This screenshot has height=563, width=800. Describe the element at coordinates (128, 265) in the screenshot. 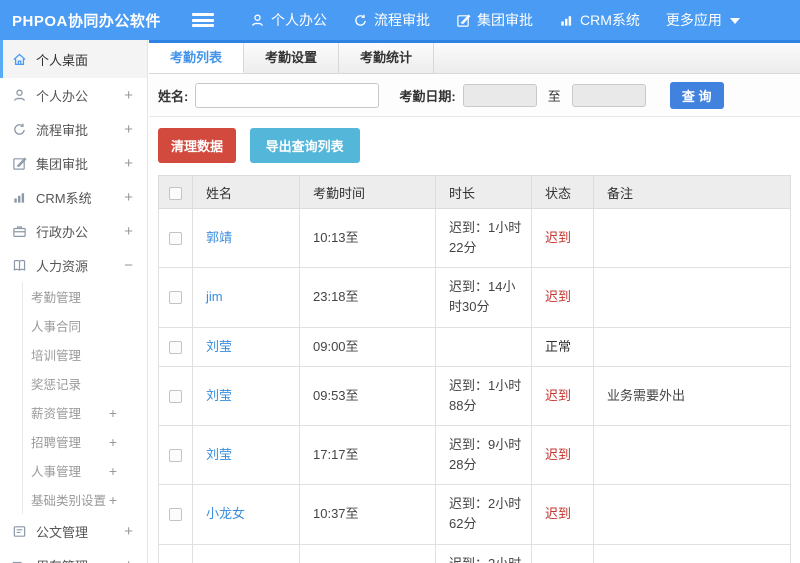

I see `collapse-icon: −` at that location.